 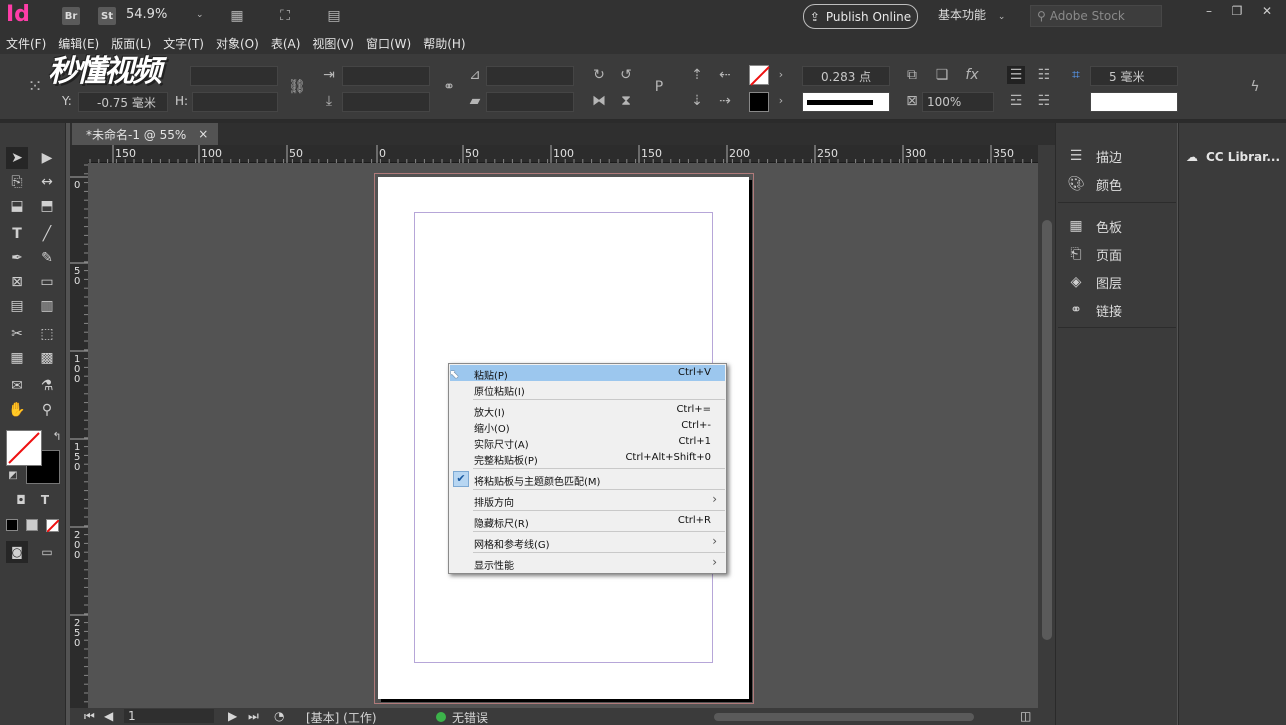 I want to click on stroke-weight-input: 0.283 点, so click(x=846, y=76).